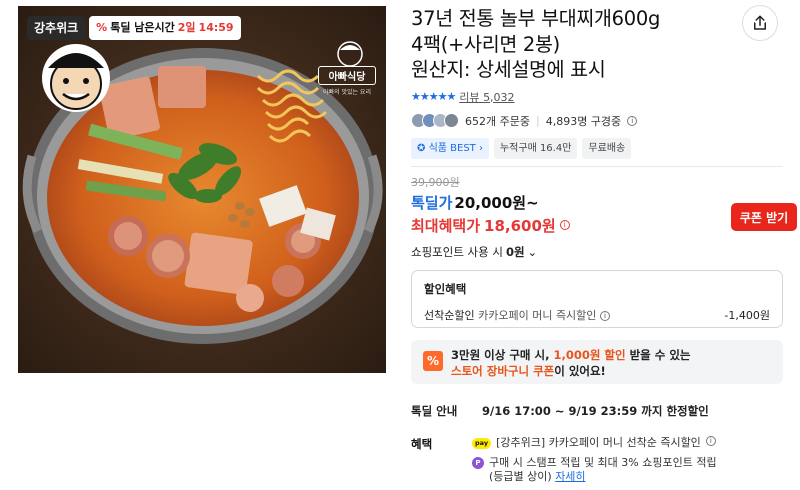  I want to click on deal-info-row: 톡딜 안내 9/16 17:00 ~ 9/19 23:59 까지 한정할인, so click(597, 411).